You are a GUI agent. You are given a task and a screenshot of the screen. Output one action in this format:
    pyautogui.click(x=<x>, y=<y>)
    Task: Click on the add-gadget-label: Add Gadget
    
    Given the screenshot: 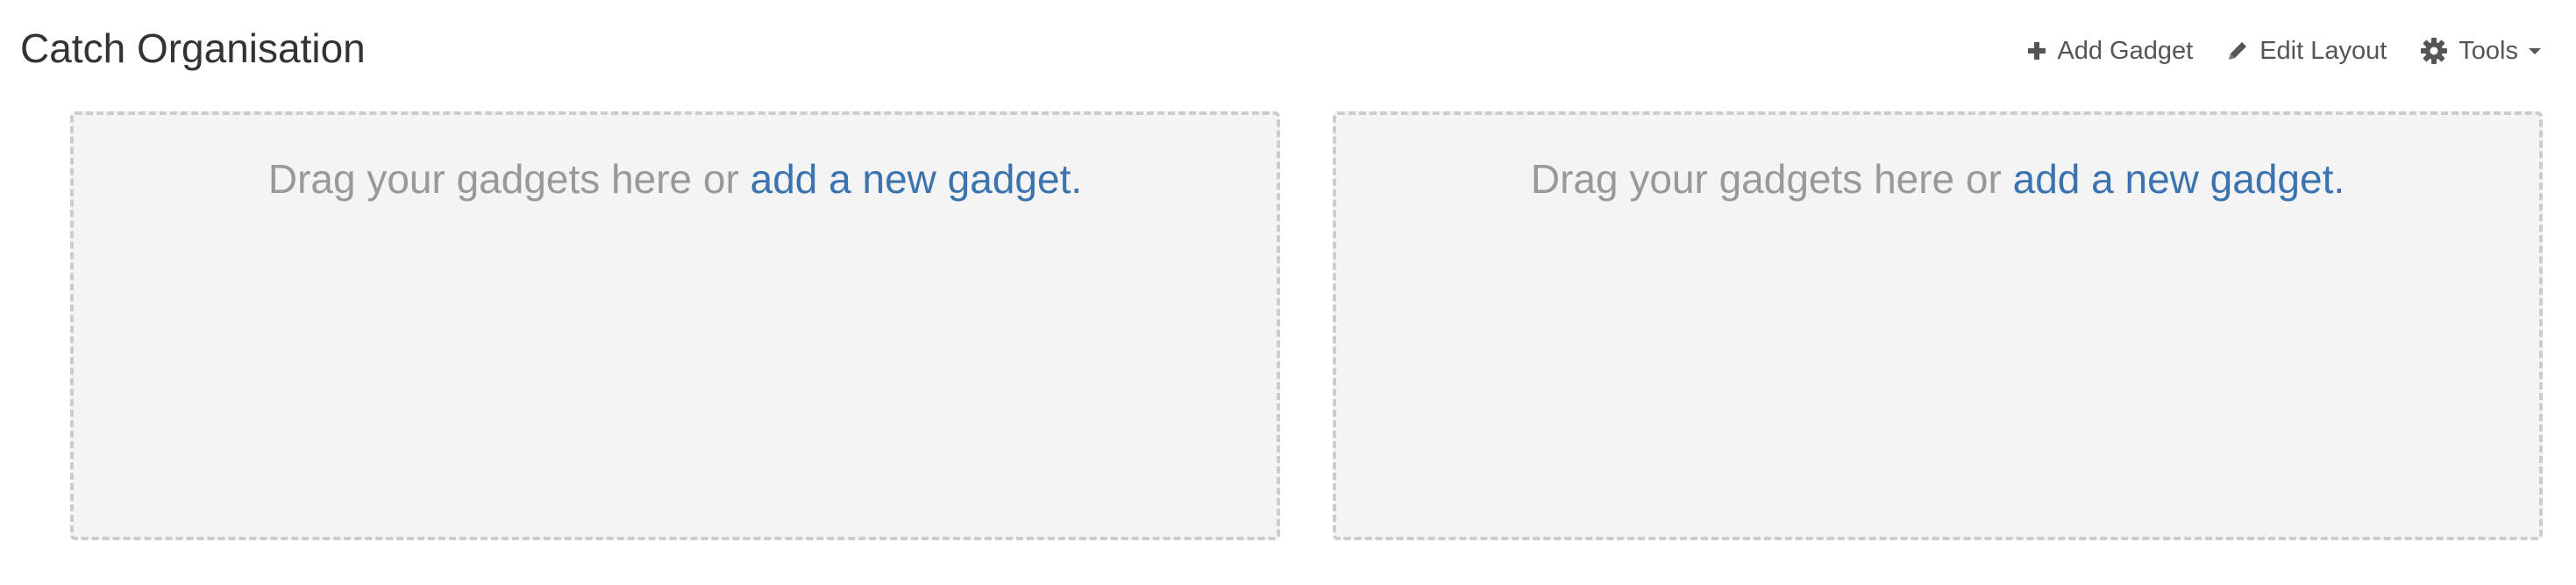 What is the action you would take?
    pyautogui.click(x=2125, y=50)
    